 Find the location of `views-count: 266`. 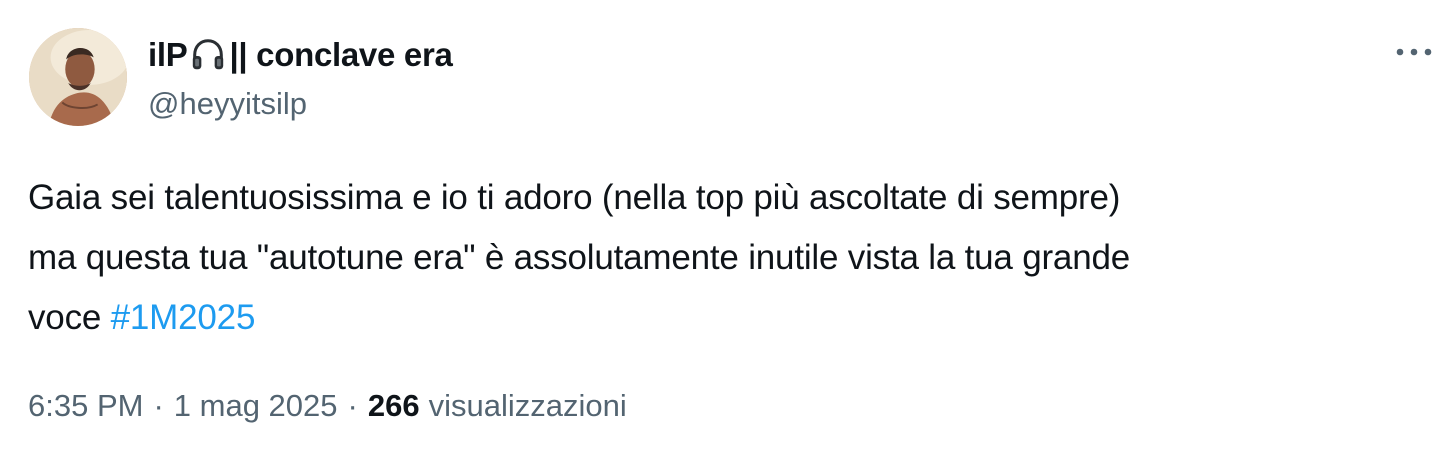

views-count: 266 is located at coordinates (393, 405).